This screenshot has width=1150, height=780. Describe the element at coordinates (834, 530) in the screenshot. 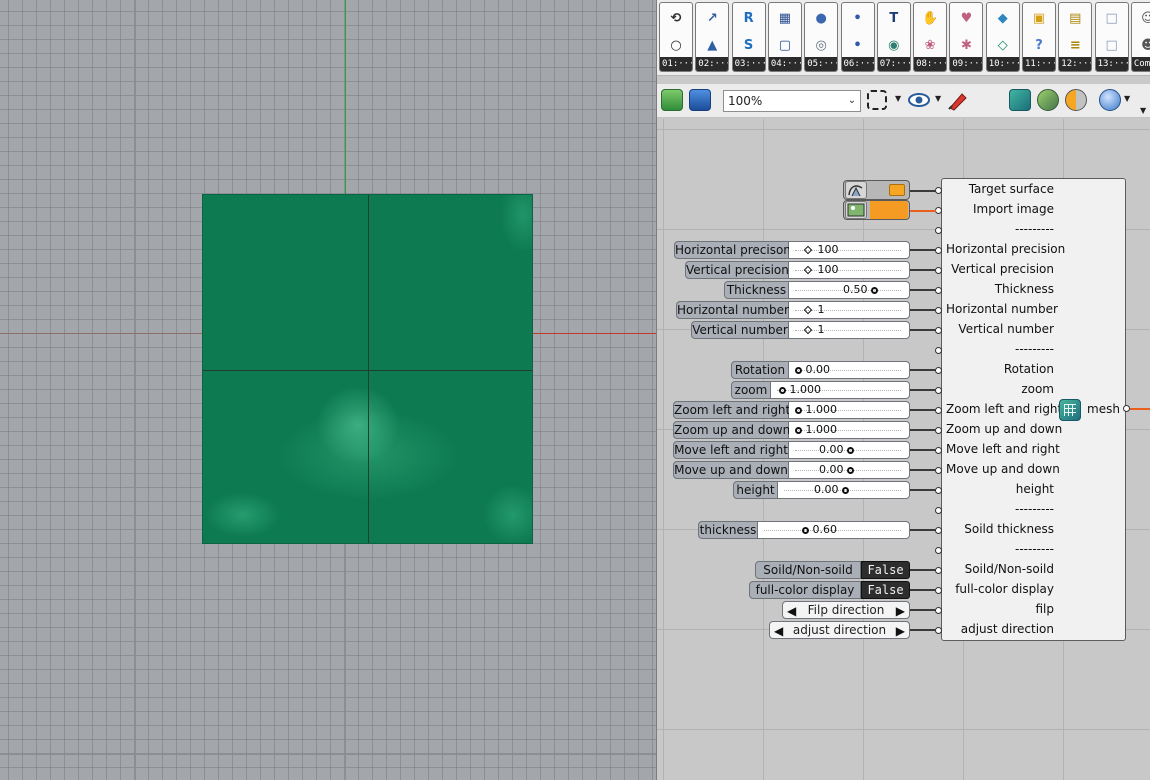

I see `number-slider: 0.60` at that location.